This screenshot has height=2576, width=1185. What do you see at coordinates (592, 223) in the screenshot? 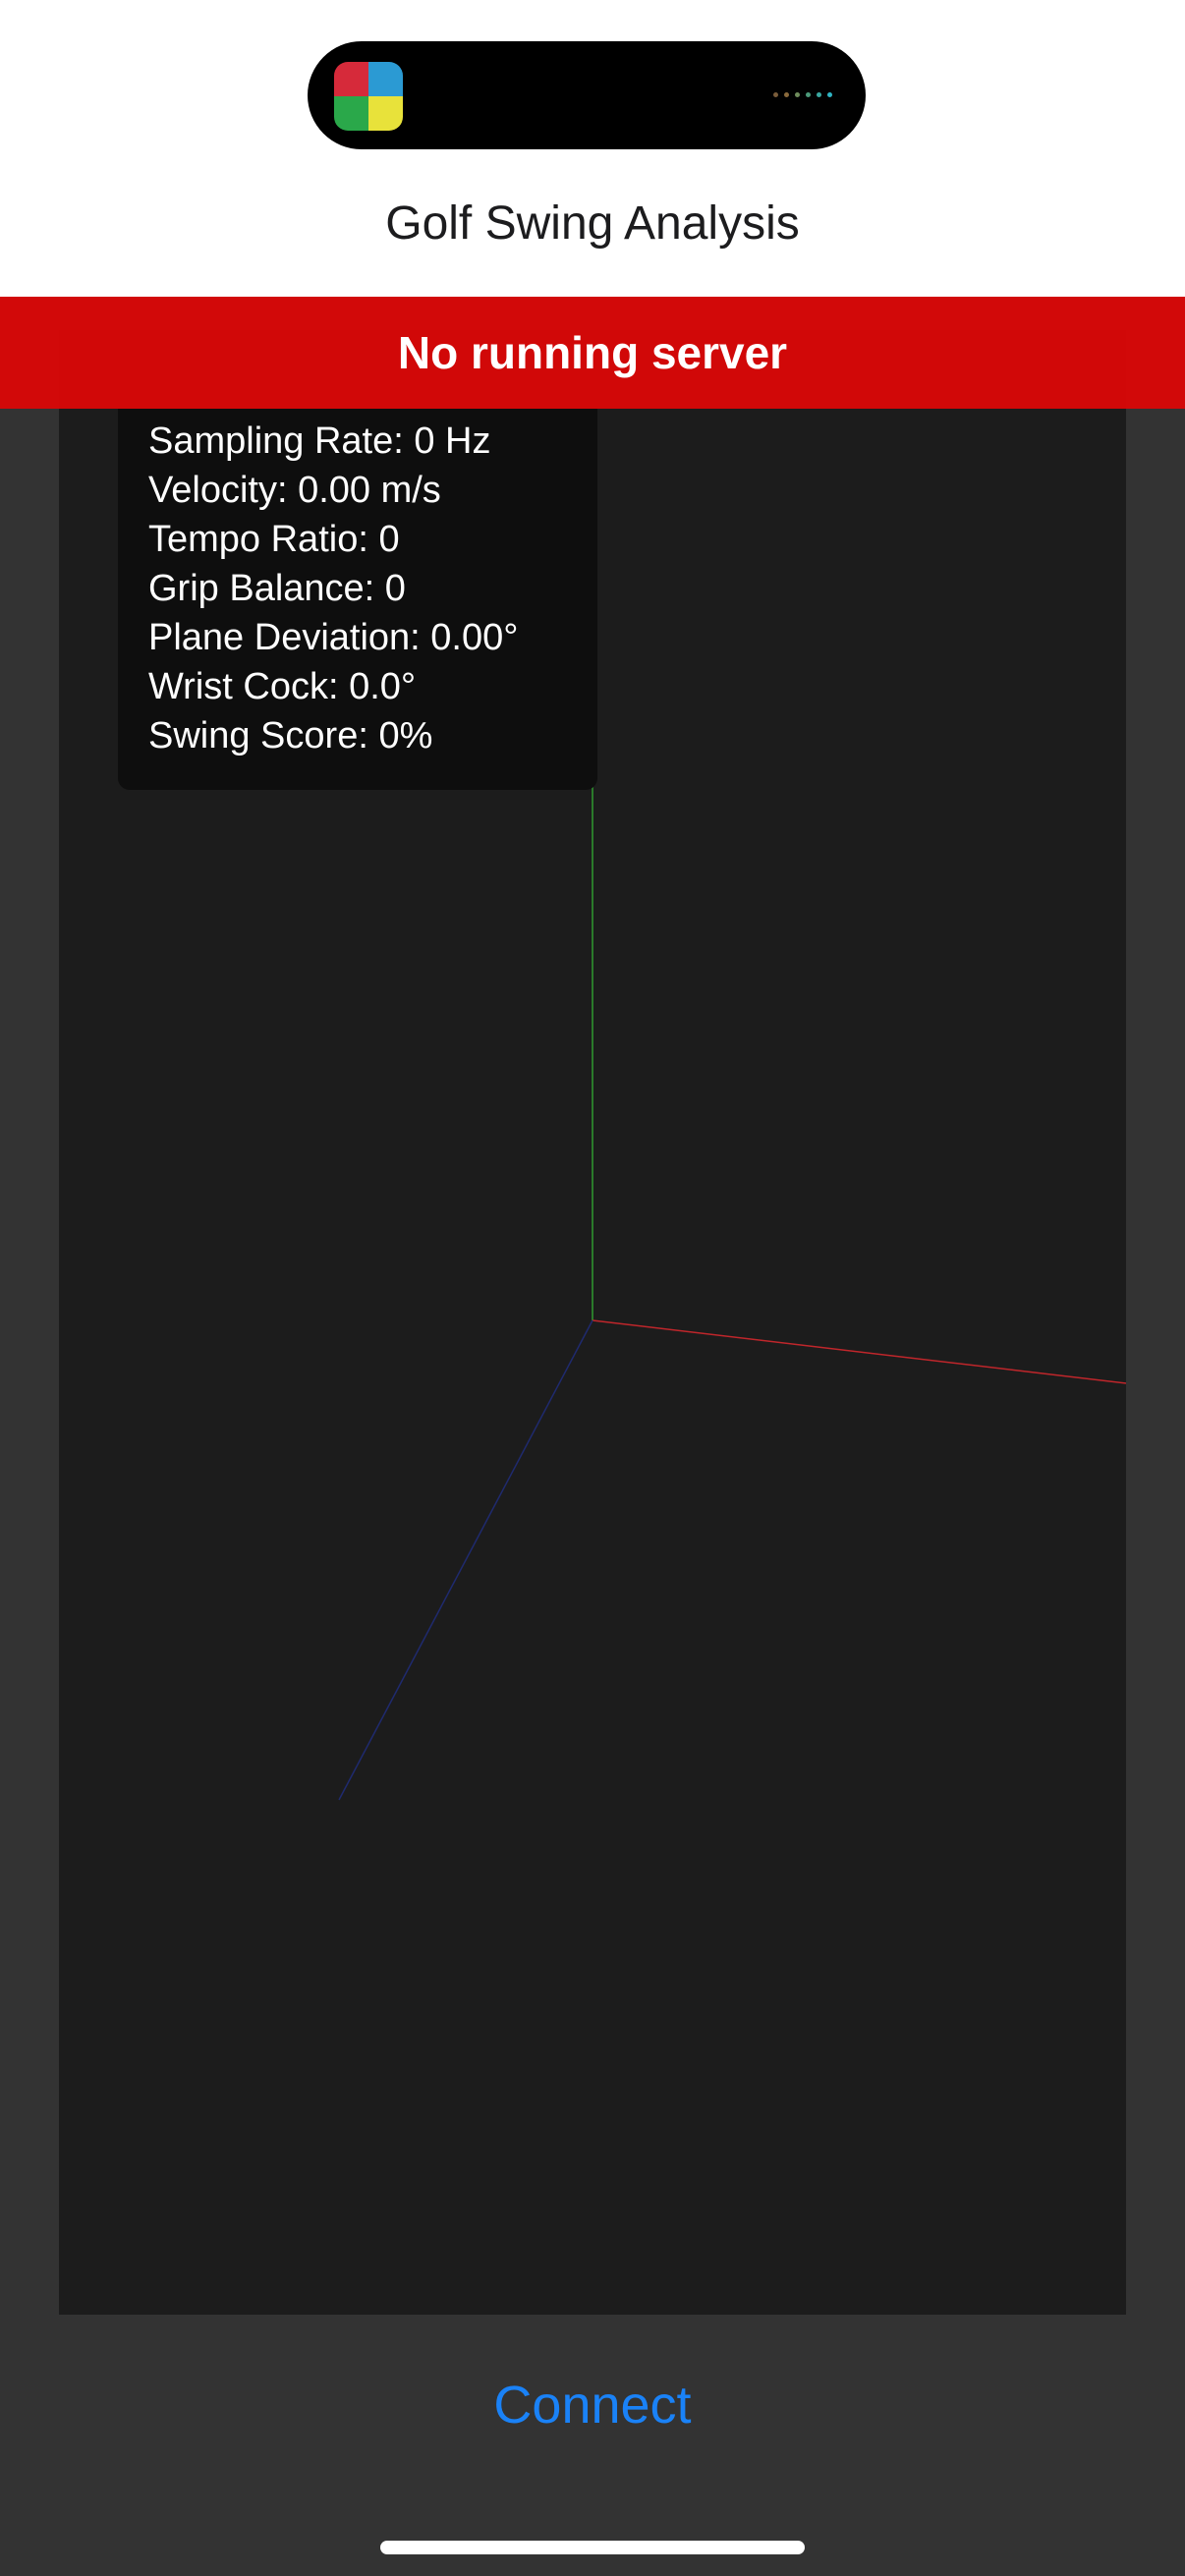
I see `page-title: Golf Swing Analysis` at bounding box center [592, 223].